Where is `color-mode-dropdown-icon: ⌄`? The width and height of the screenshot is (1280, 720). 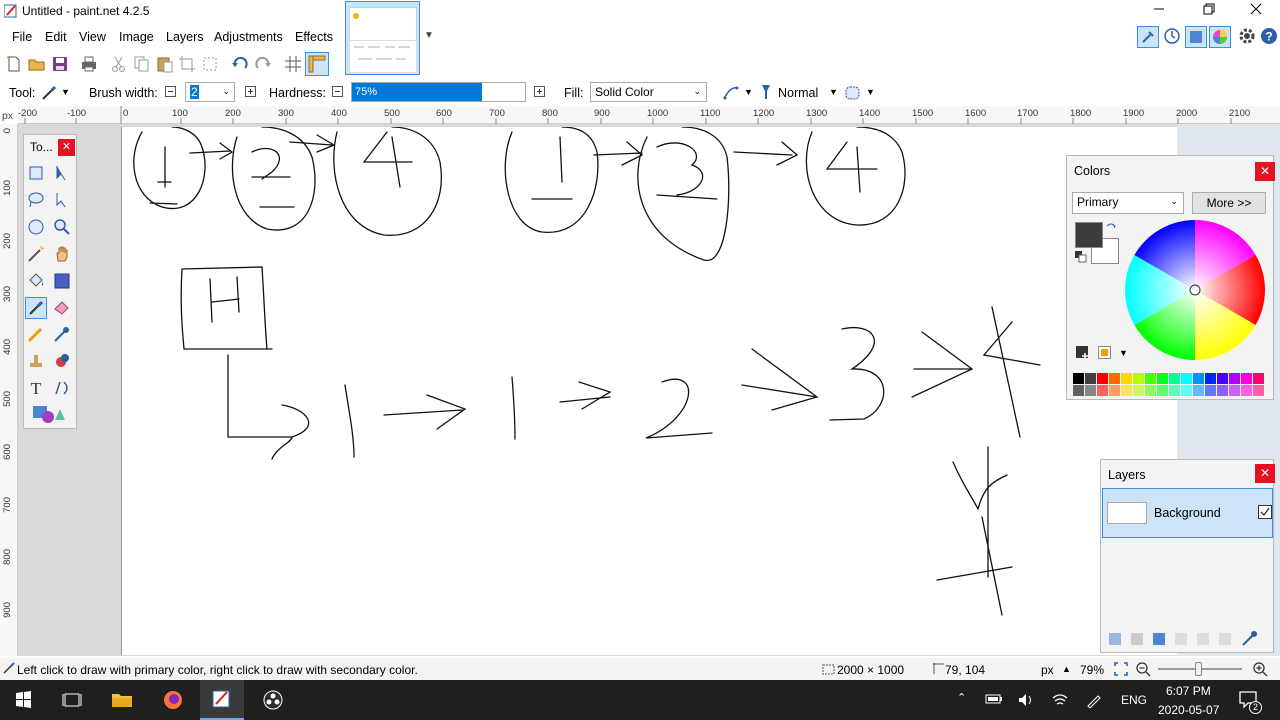 color-mode-dropdown-icon: ⌄ is located at coordinates (1174, 201).